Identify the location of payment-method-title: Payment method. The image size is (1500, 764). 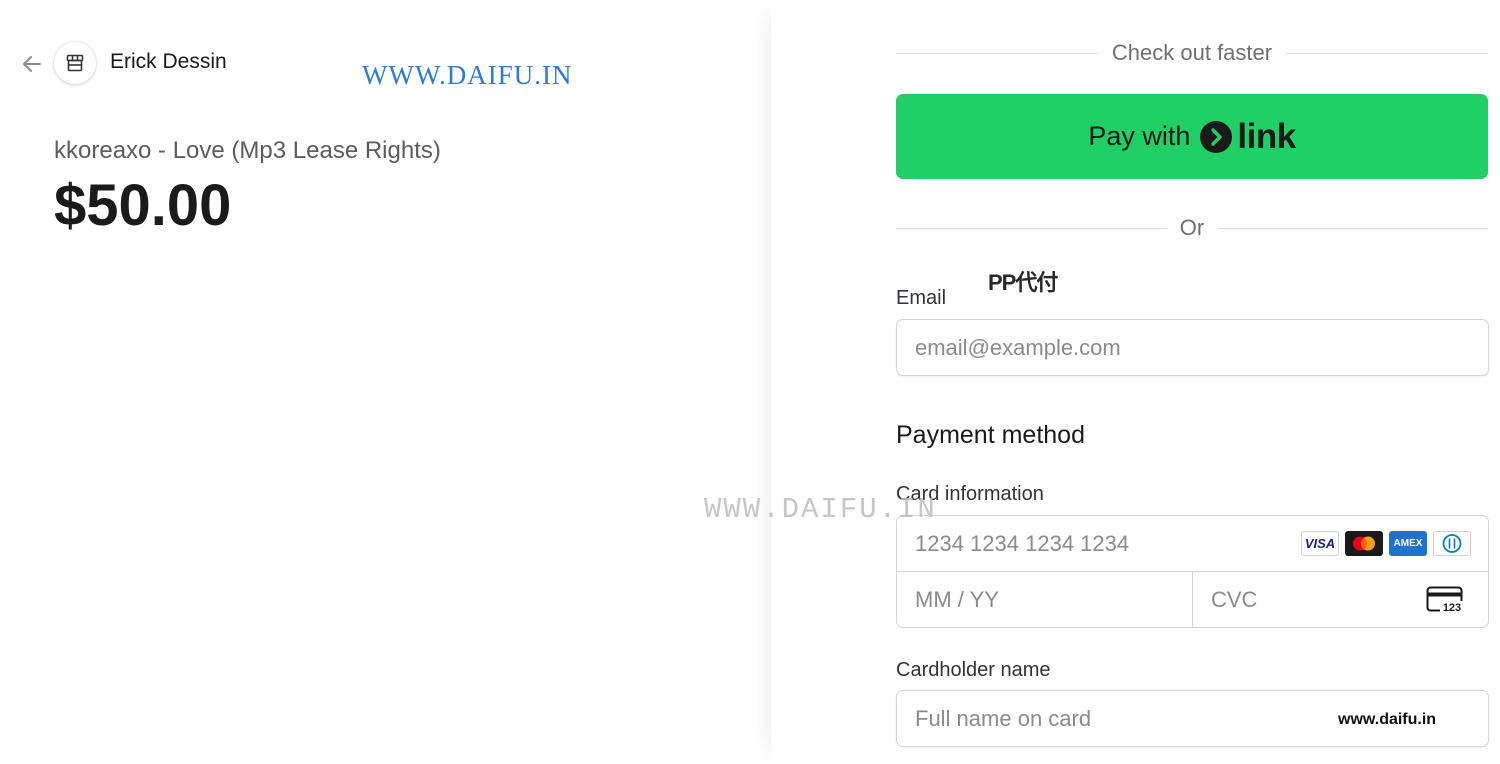
(990, 435).